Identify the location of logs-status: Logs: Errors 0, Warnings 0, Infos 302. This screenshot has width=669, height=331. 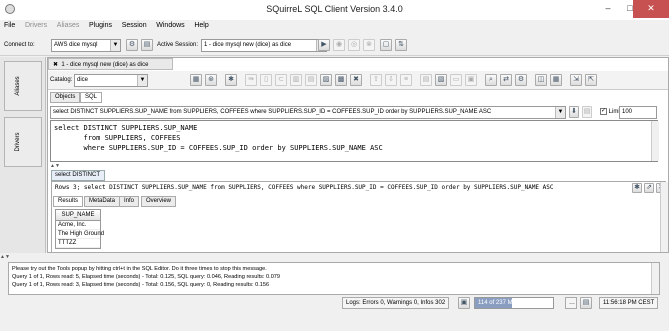
(396, 303).